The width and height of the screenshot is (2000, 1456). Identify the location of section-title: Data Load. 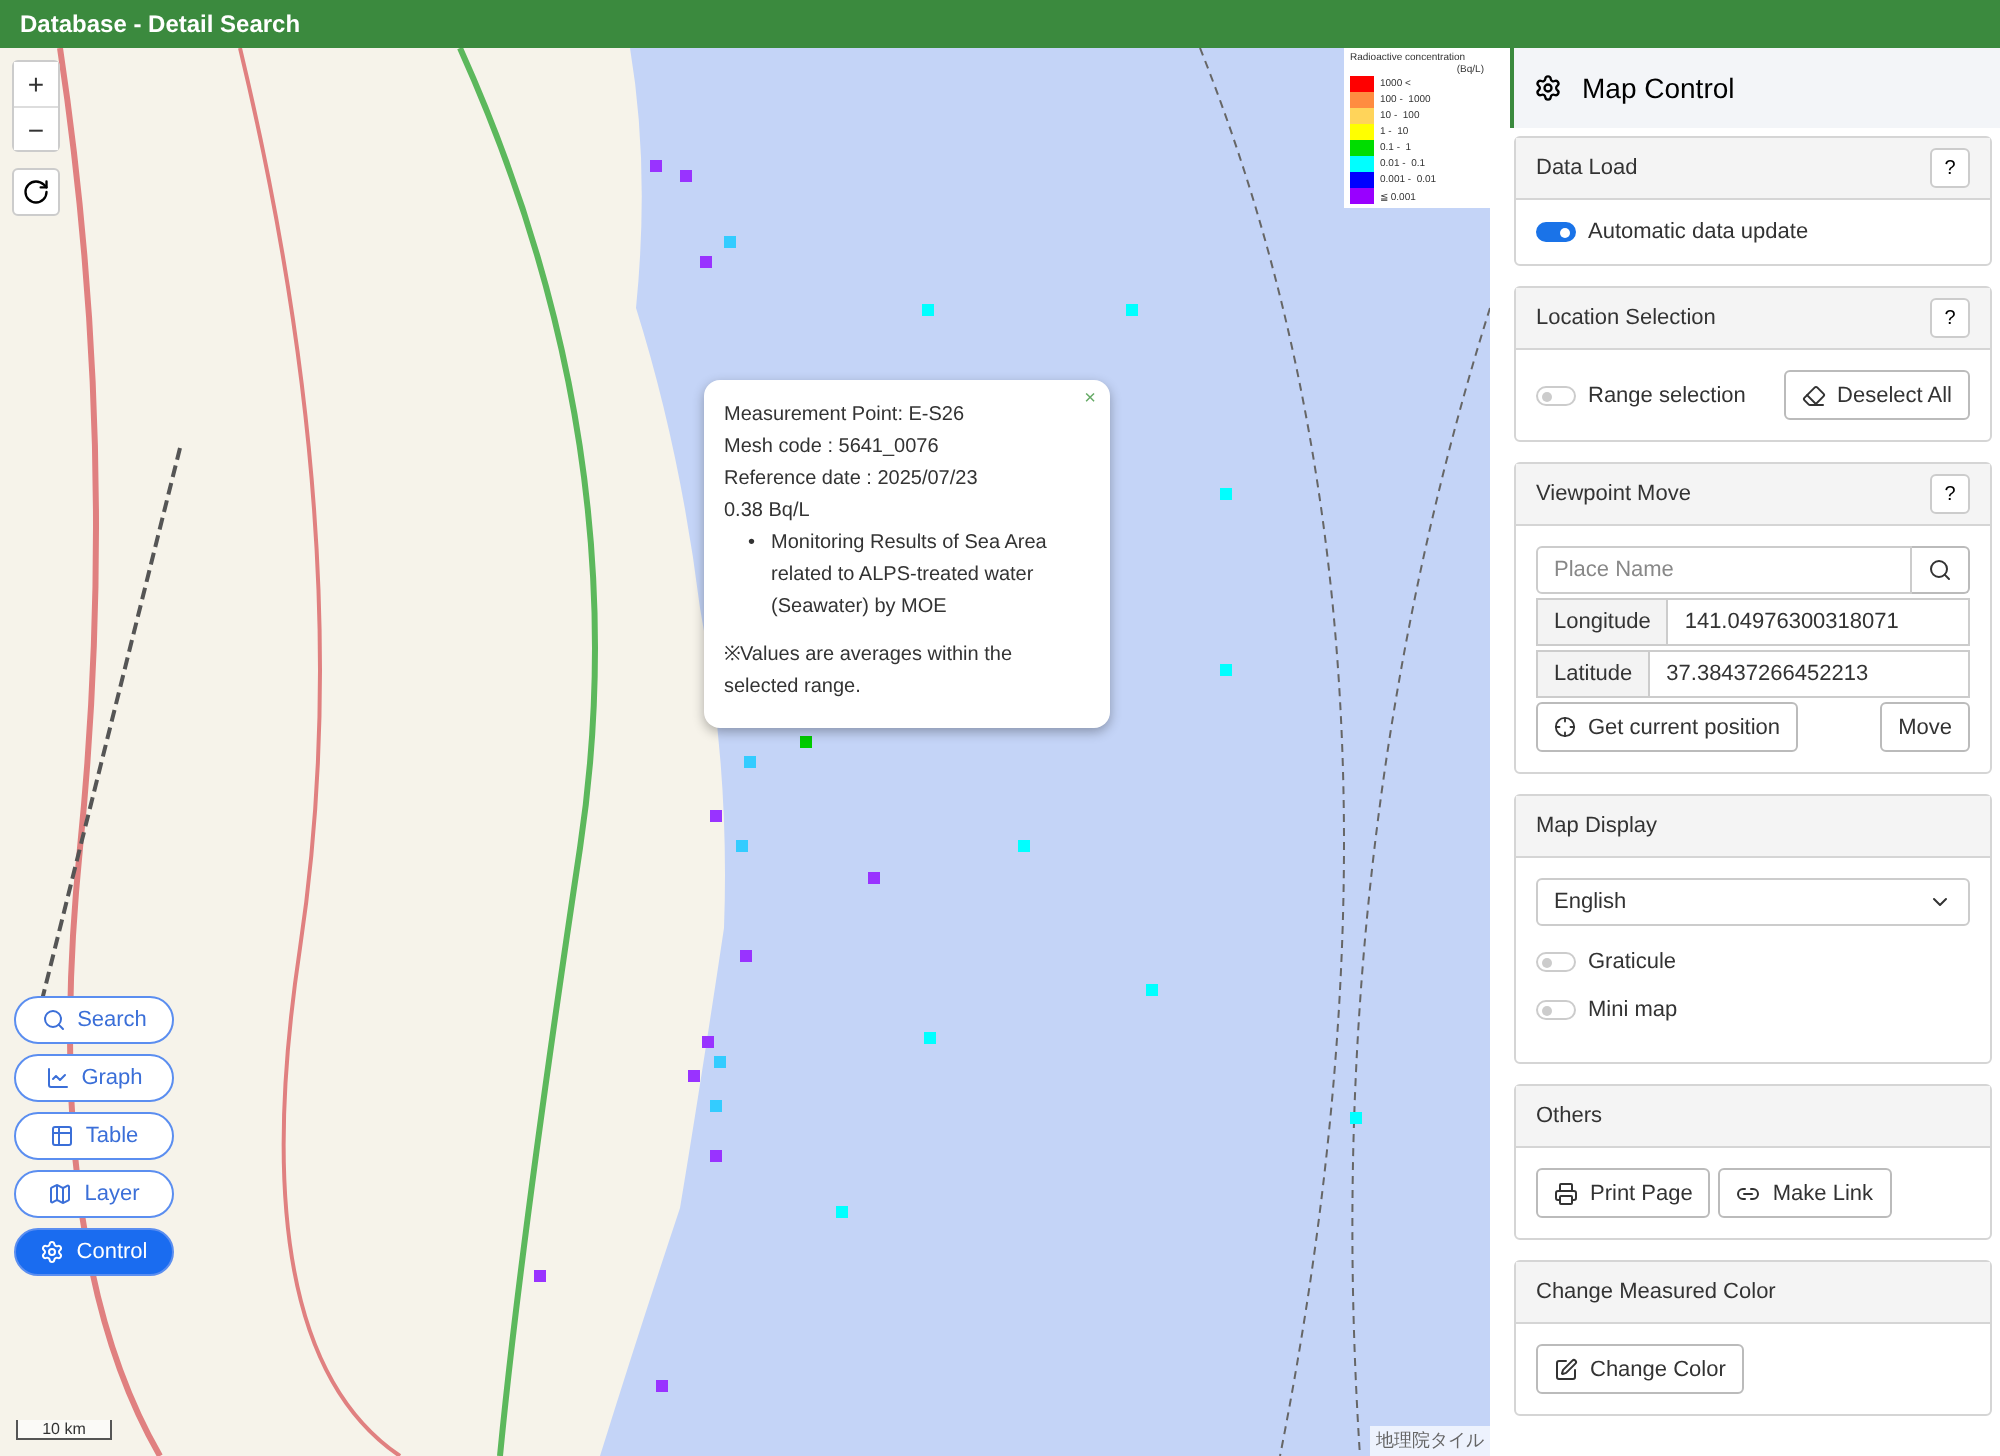
(1587, 168).